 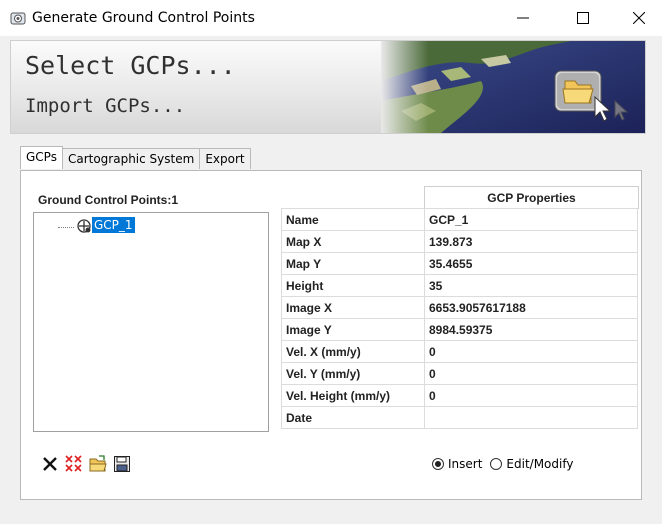 I want to click on property-row: Image Y 8984.59375, so click(x=459, y=329).